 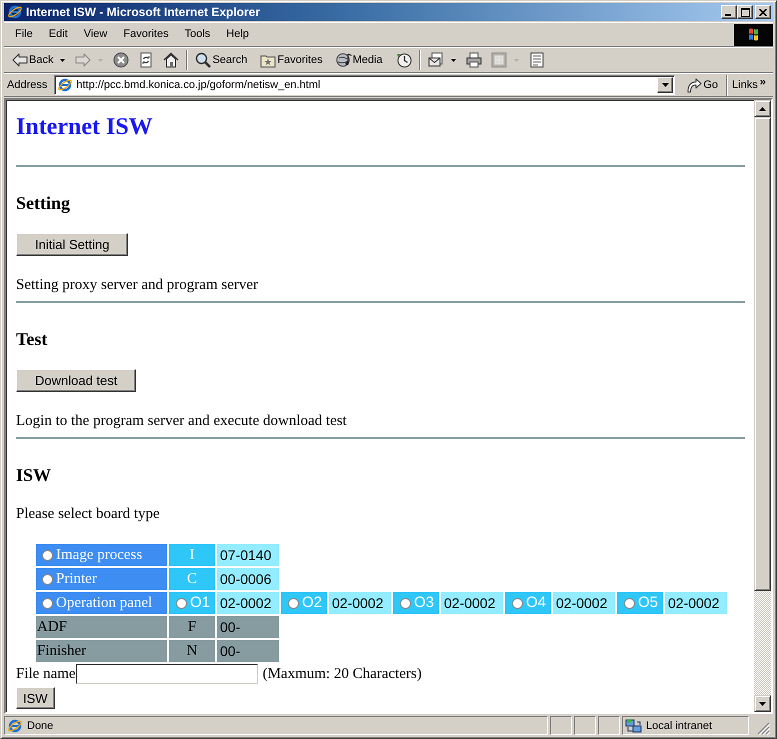 What do you see at coordinates (143, 12) in the screenshot?
I see `window-title: Internet ISW - Microsoft Internet Explorer` at bounding box center [143, 12].